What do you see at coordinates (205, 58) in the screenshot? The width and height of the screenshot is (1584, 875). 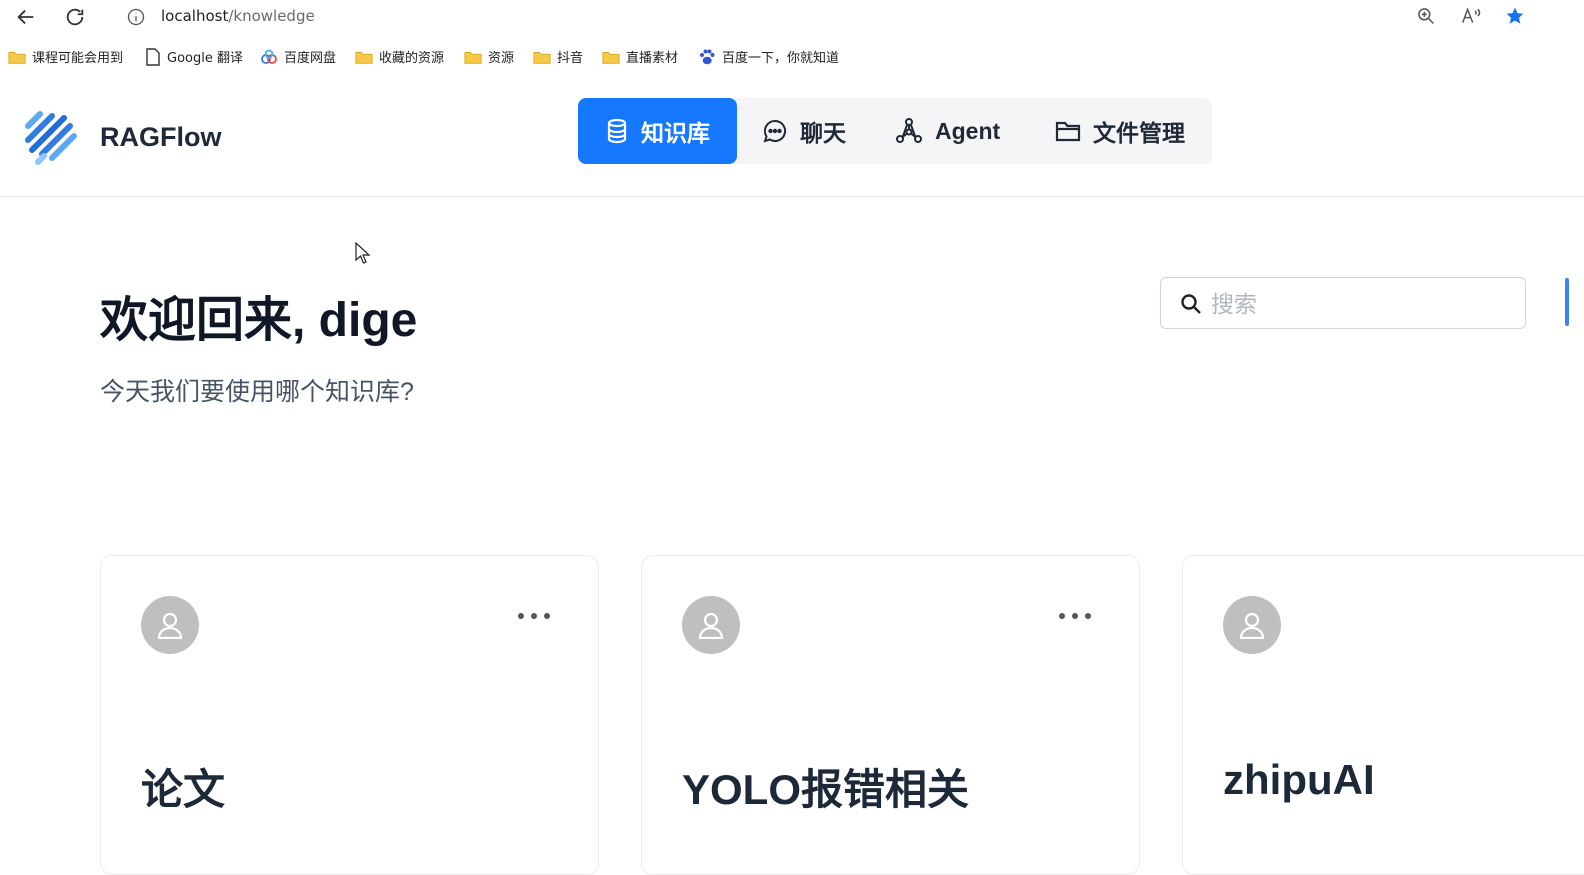 I see `bookmark-label: Google 翻译` at bounding box center [205, 58].